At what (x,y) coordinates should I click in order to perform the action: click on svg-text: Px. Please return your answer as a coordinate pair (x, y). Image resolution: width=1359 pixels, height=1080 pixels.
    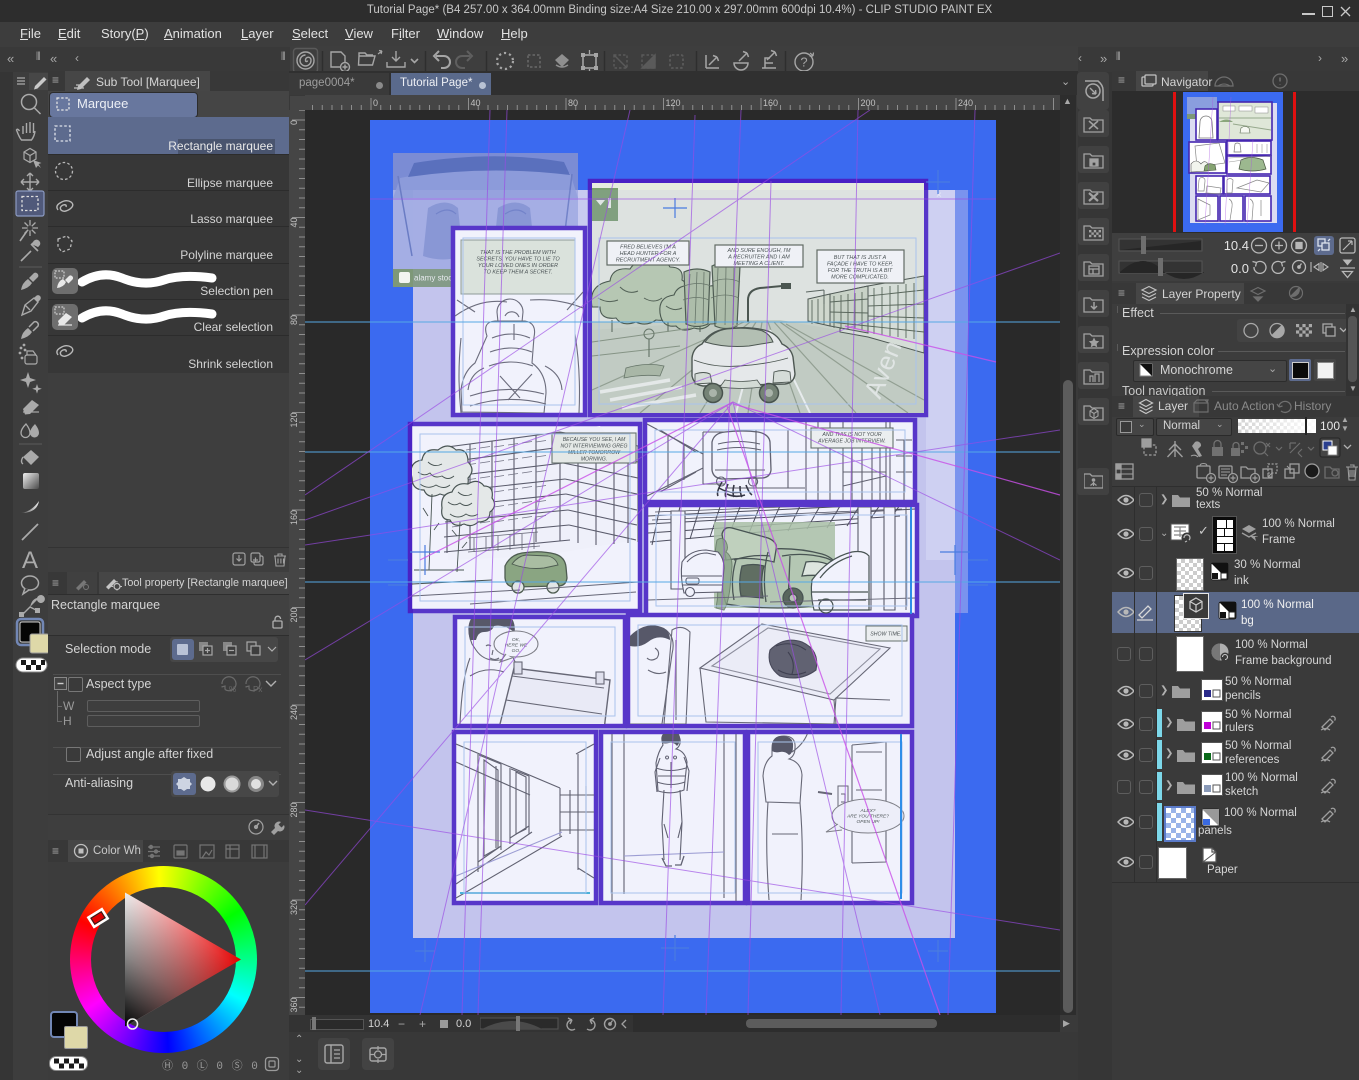
    Looking at the image, I should click on (257, 689).